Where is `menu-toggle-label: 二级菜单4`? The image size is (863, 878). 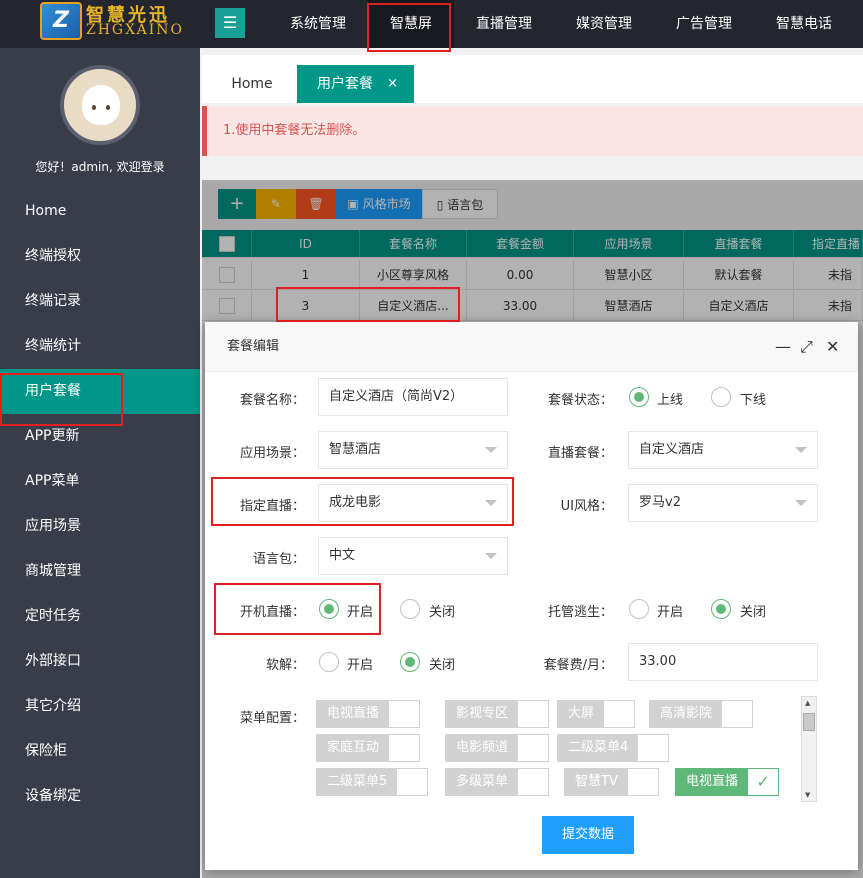
menu-toggle-label: 二级菜单4 is located at coordinates (598, 748).